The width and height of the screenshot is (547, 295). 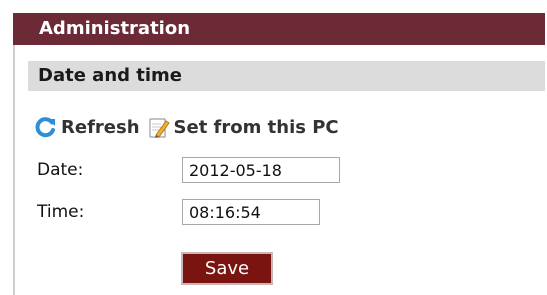 I want to click on admin-header-title: Administration, so click(x=115, y=28).